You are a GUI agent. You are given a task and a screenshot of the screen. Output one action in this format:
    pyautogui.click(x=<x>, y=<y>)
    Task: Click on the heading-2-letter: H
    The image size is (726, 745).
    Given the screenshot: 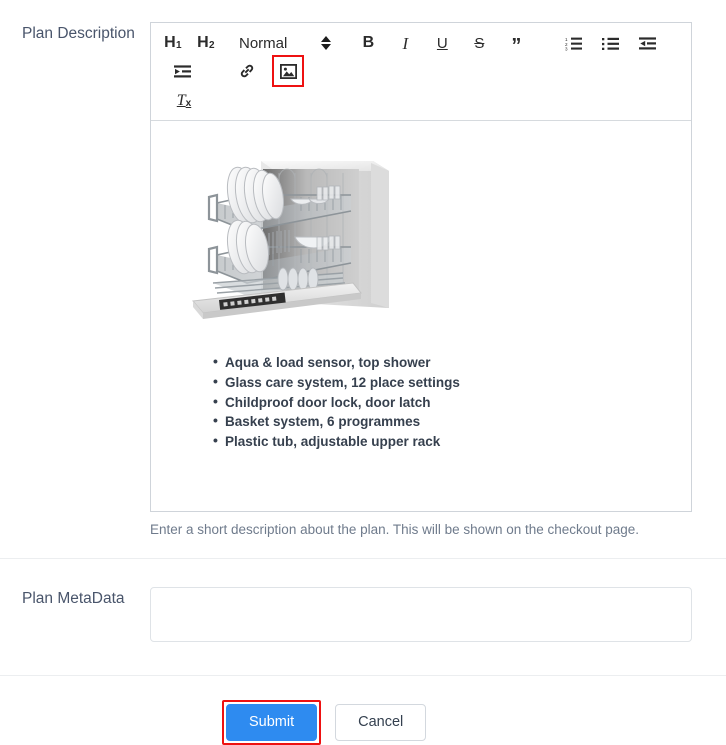 What is the action you would take?
    pyautogui.click(x=203, y=42)
    